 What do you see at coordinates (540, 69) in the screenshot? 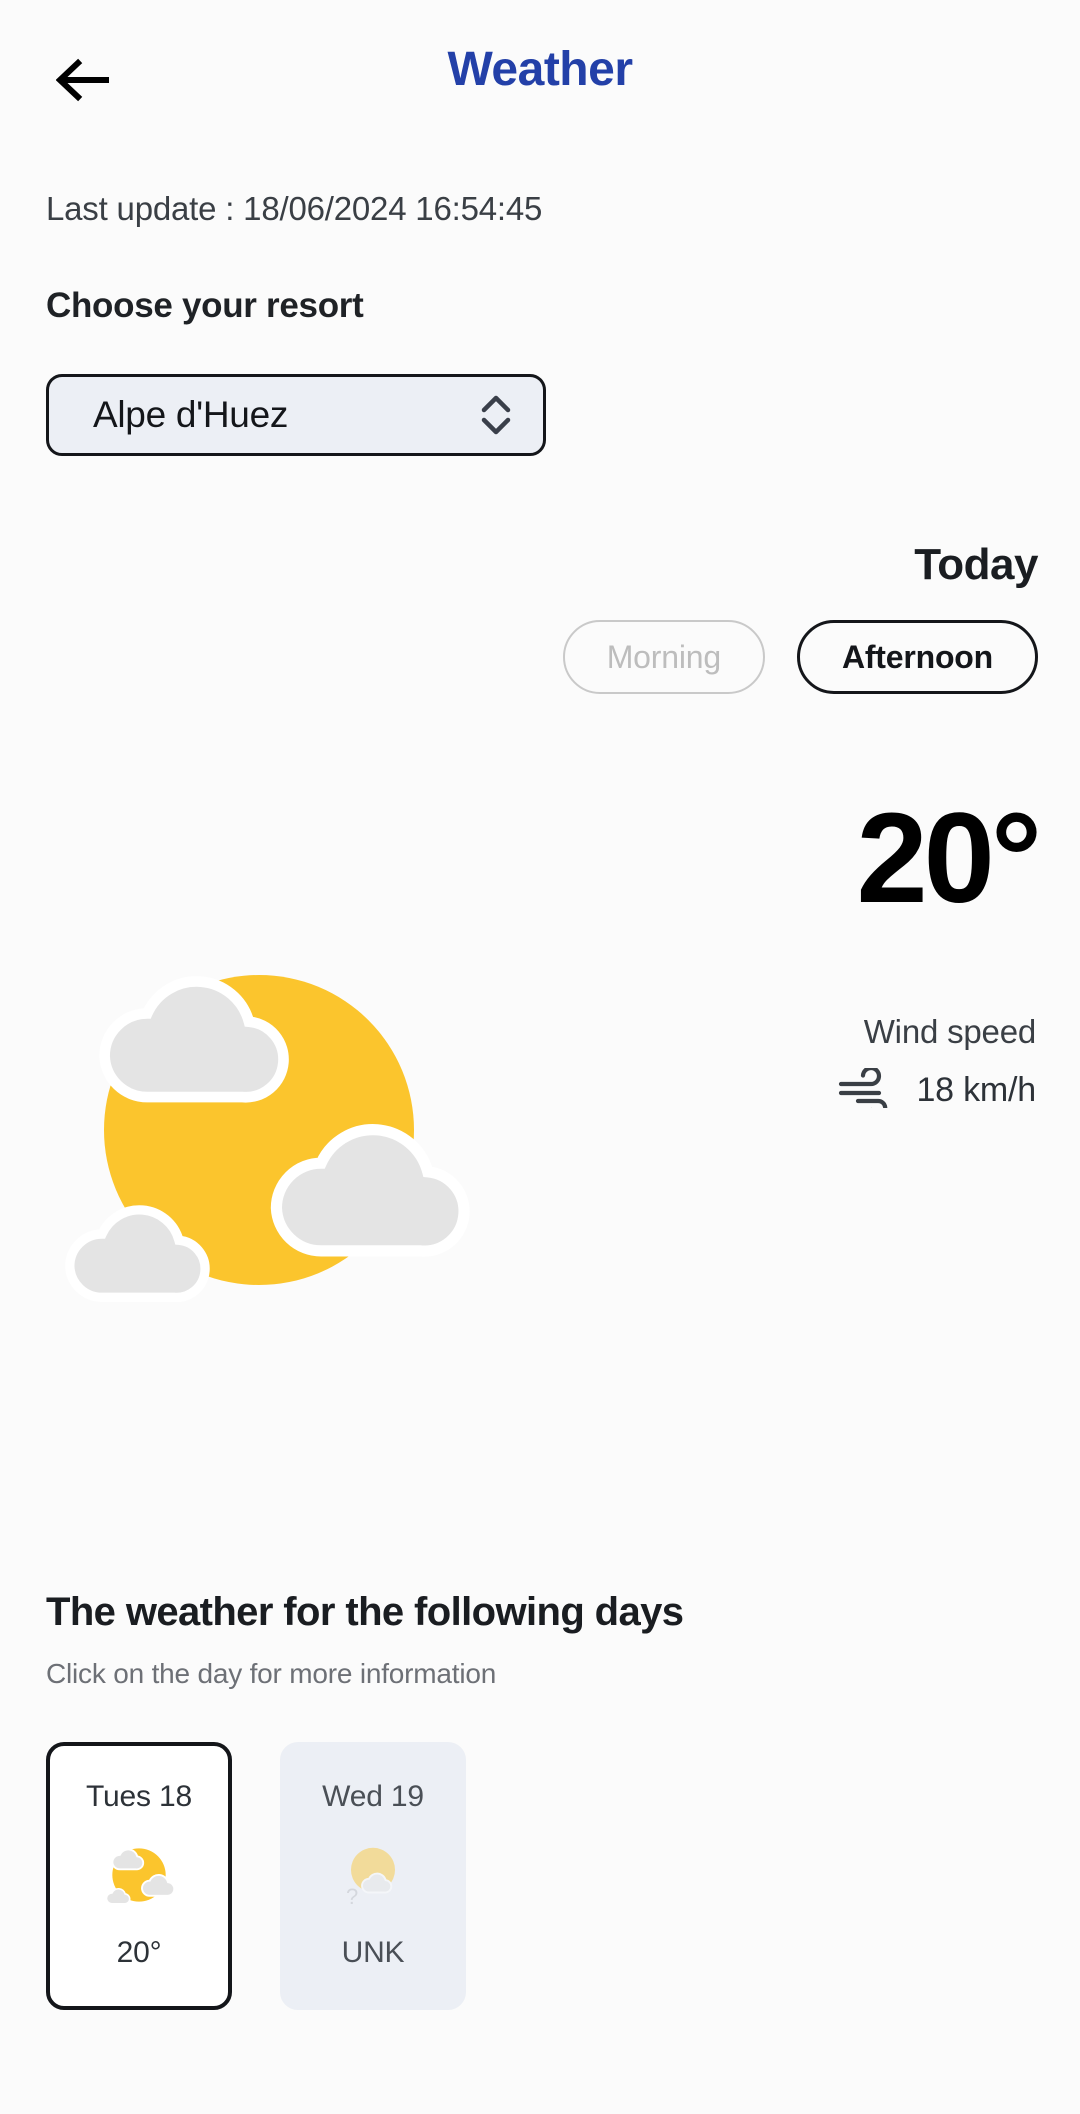
I see `page-title: Weather` at bounding box center [540, 69].